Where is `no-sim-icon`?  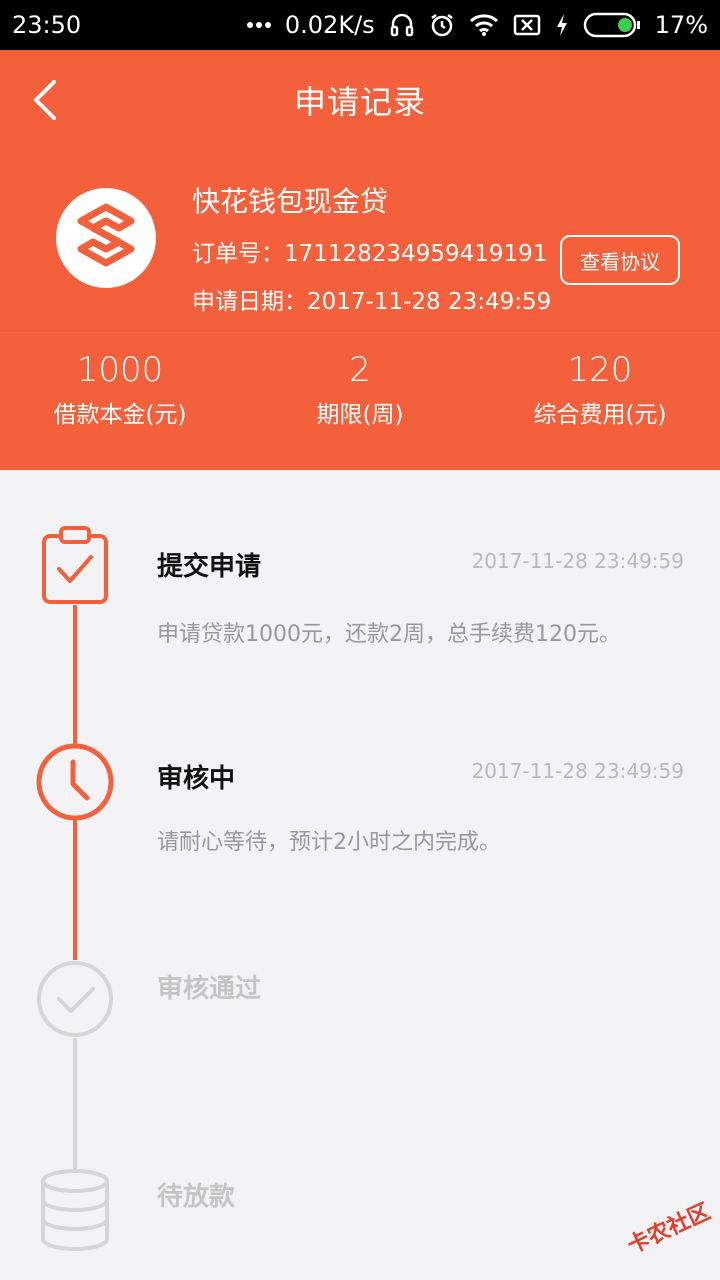 no-sim-icon is located at coordinates (527, 25).